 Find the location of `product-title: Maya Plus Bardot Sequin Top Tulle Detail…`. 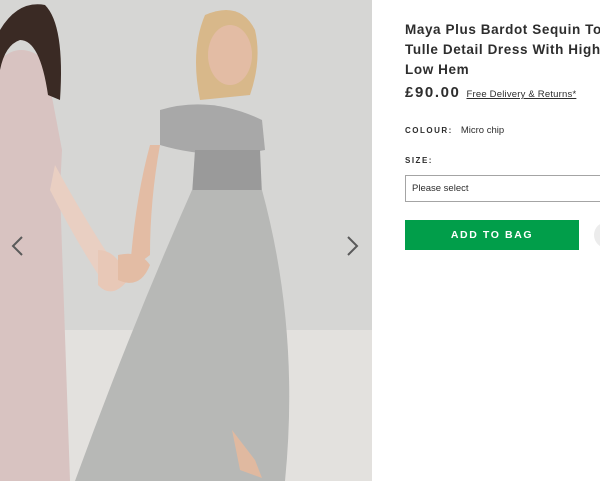

product-title: Maya Plus Bardot Sequin Top Tulle Detail… is located at coordinates (502, 50).